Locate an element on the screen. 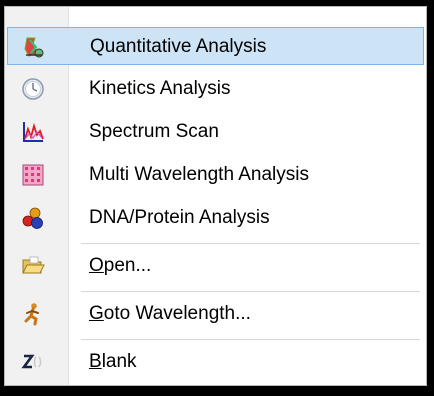  menu-item-label: Multi Wavelength Analysis is located at coordinates (199, 174).